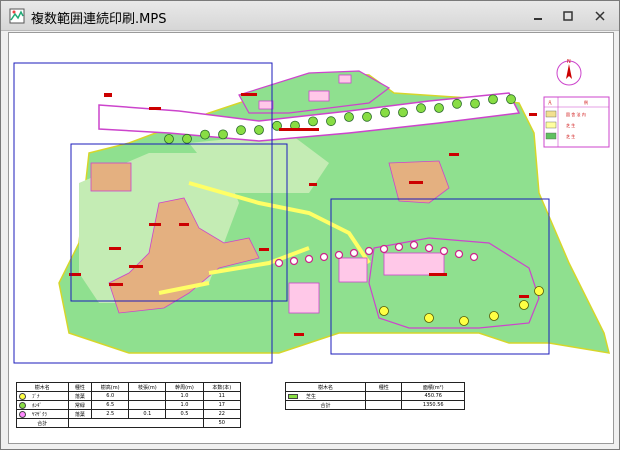  What do you see at coordinates (576, 122) in the screenshot?
I see `map-legend: 凡 例 園 舎 法 内芝 生芝 生` at bounding box center [576, 122].